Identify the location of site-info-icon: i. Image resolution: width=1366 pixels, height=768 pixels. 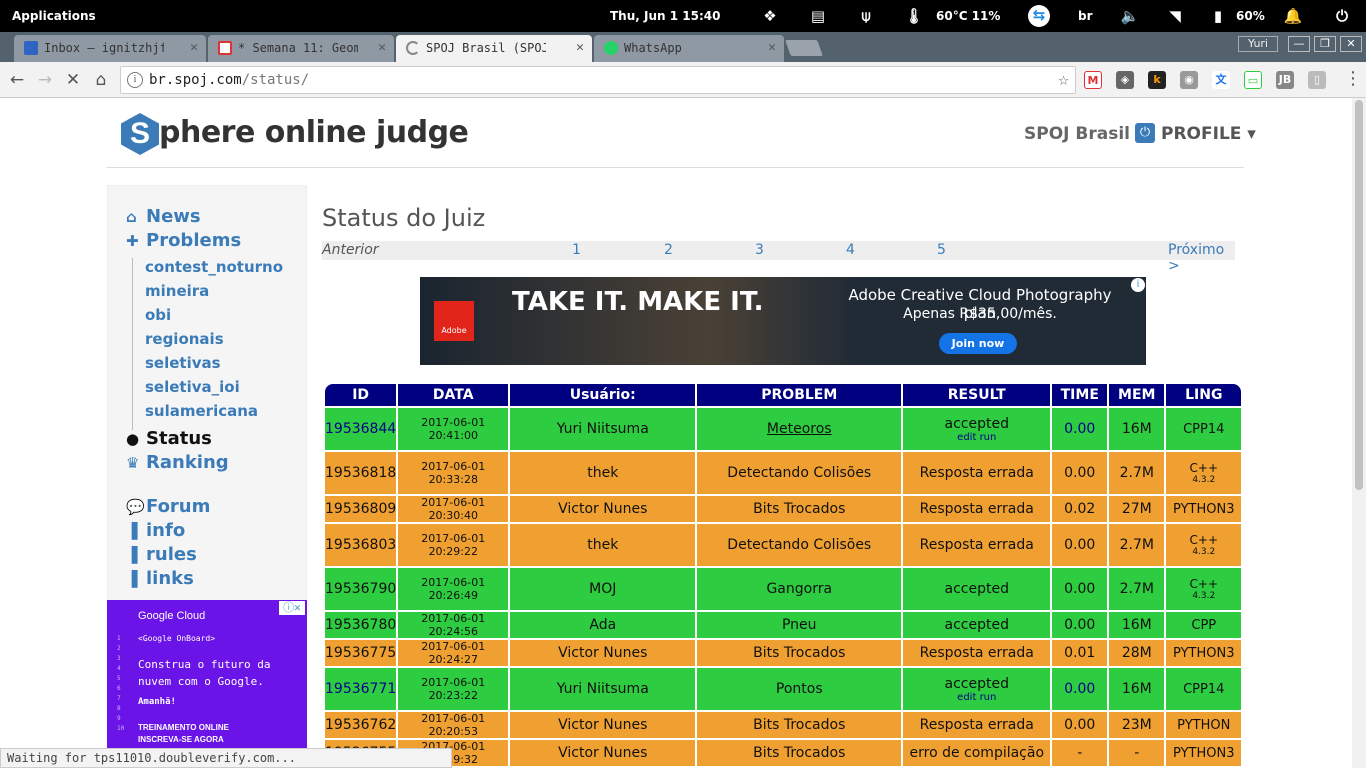
(135, 80).